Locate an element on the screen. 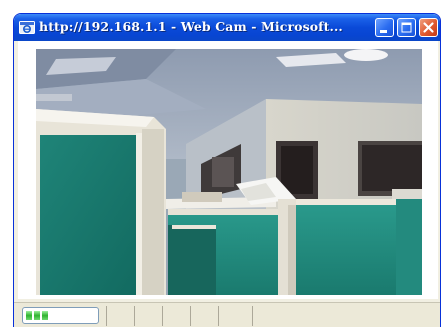  status-zone-cell is located at coordinates (346, 316).